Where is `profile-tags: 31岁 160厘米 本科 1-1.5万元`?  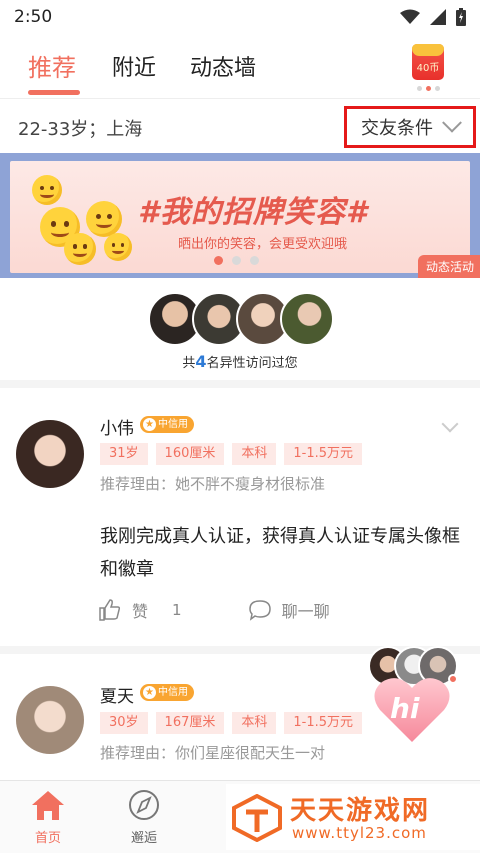
profile-tags: 31岁 160厘米 本科 1-1.5万元 is located at coordinates (231, 454).